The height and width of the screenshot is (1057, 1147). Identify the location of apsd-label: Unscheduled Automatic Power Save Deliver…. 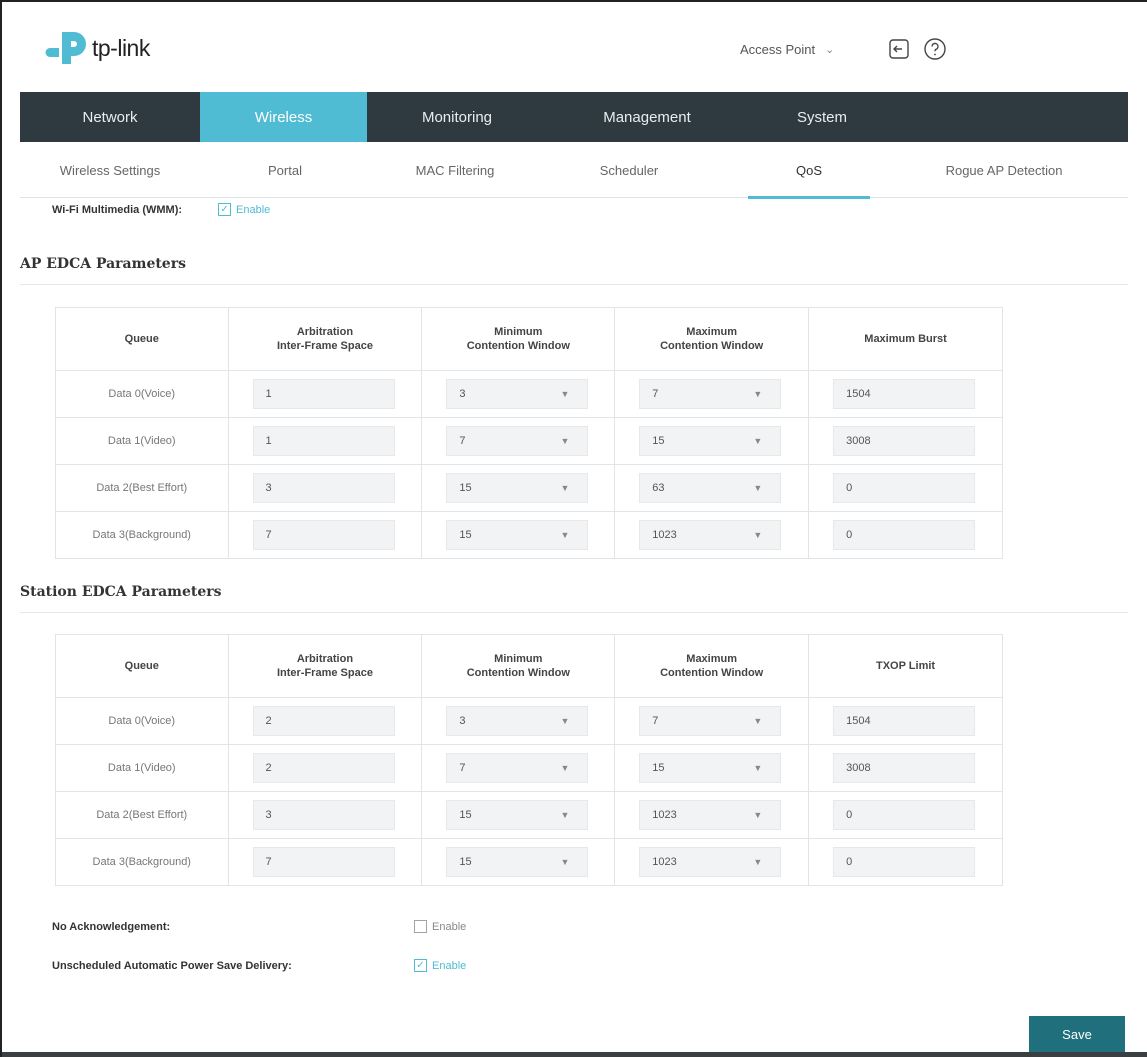
(172, 965).